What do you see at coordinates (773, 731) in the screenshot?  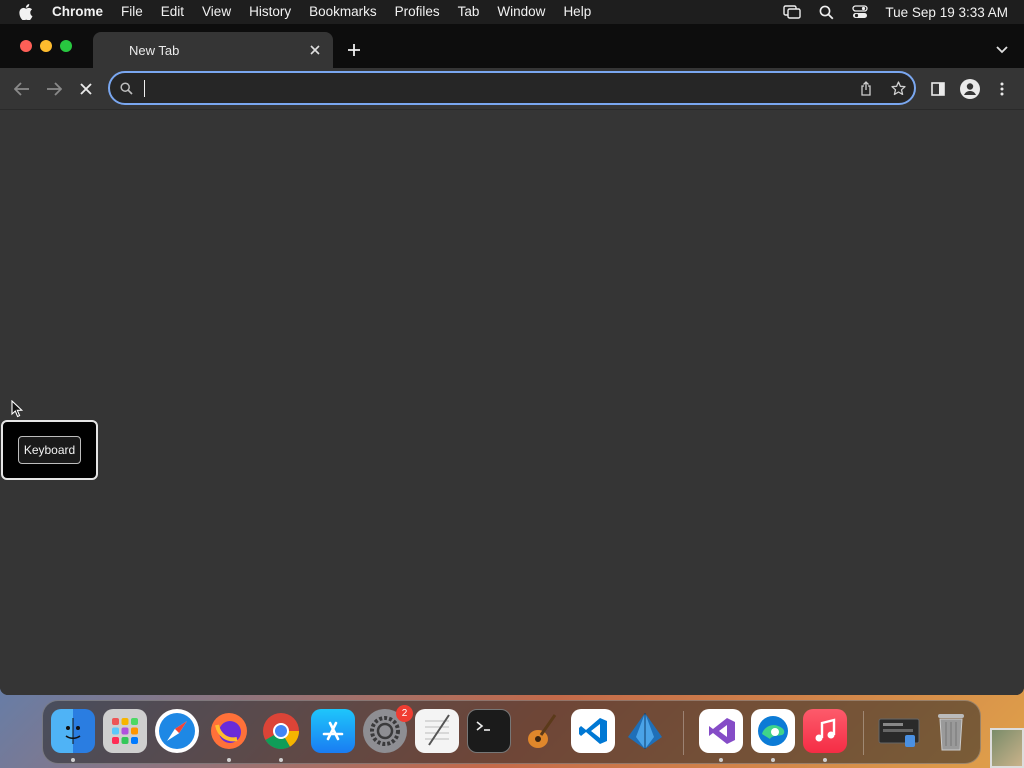 I see `edge-icon` at bounding box center [773, 731].